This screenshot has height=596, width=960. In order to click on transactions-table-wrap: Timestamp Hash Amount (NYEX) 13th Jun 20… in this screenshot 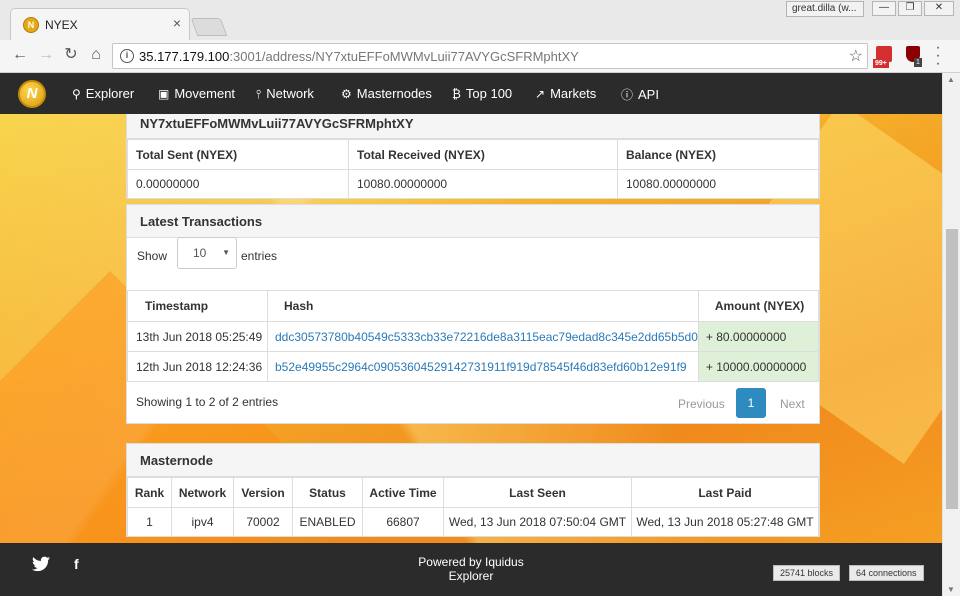, I will do `click(473, 336)`.